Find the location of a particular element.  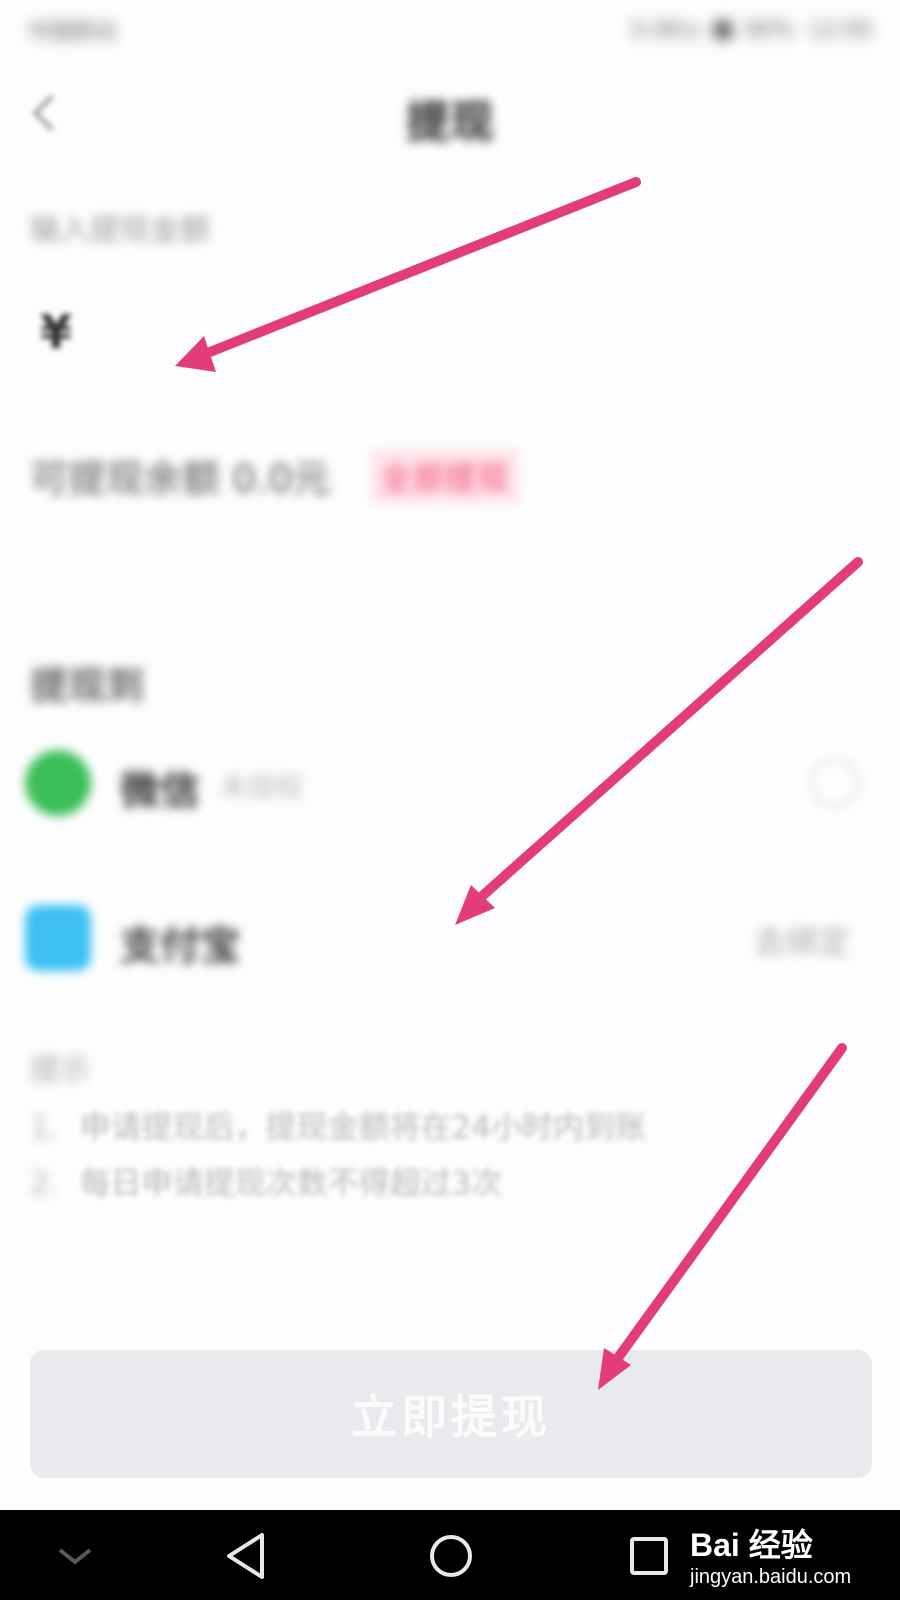

chevron-down-icon is located at coordinates (75, 1555).